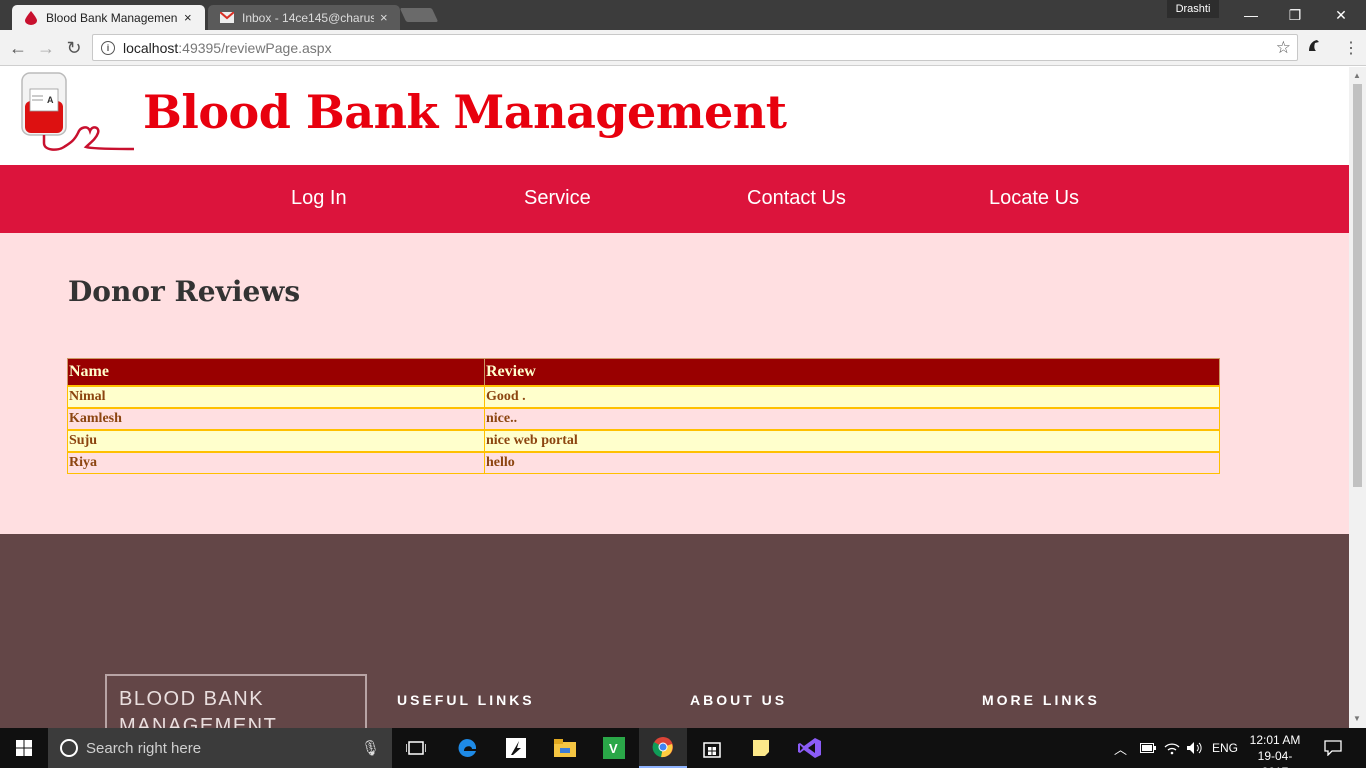 This screenshot has height=780, width=1366. I want to click on notifications-icon, so click(1333, 748).